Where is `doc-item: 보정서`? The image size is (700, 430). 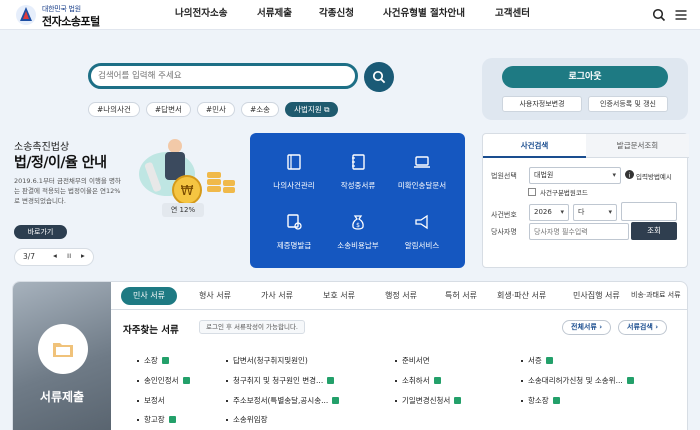 doc-item: 보정서 is located at coordinates (151, 400).